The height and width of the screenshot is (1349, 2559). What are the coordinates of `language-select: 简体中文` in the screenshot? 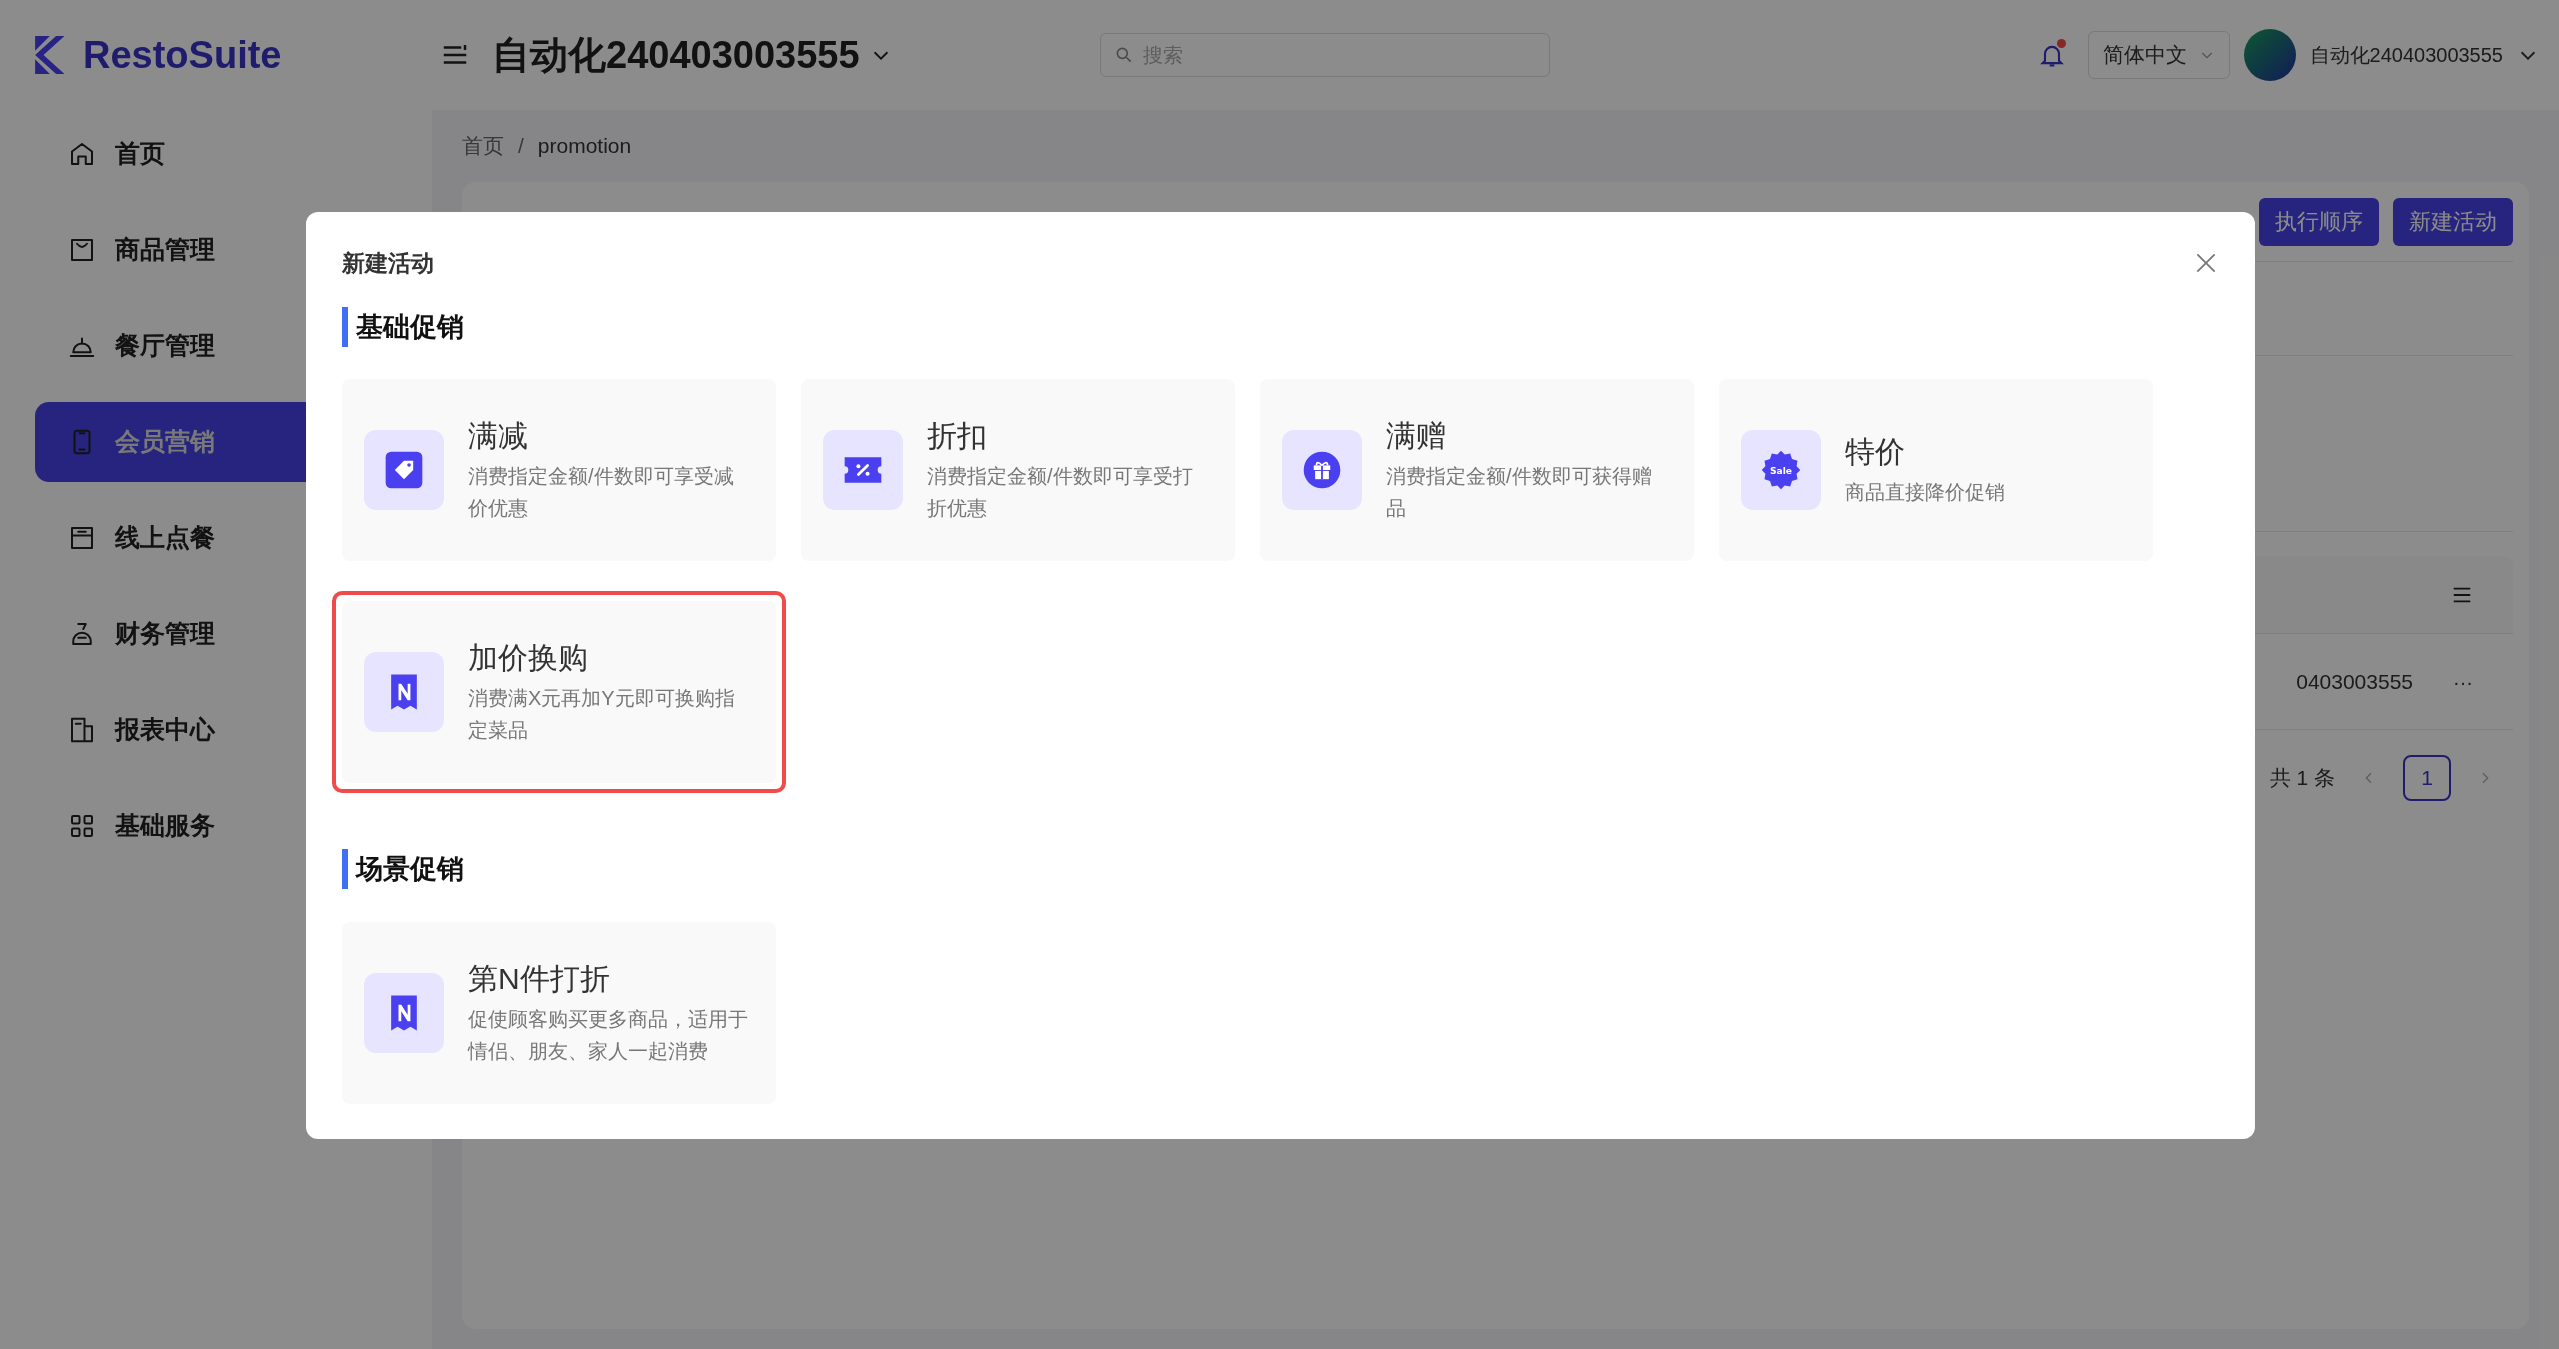 It's located at (2158, 55).